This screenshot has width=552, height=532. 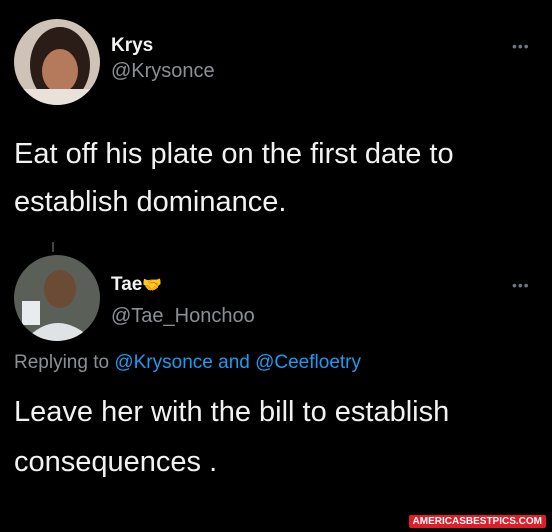 I want to click on display-name-krys: Krys, so click(x=132, y=46).